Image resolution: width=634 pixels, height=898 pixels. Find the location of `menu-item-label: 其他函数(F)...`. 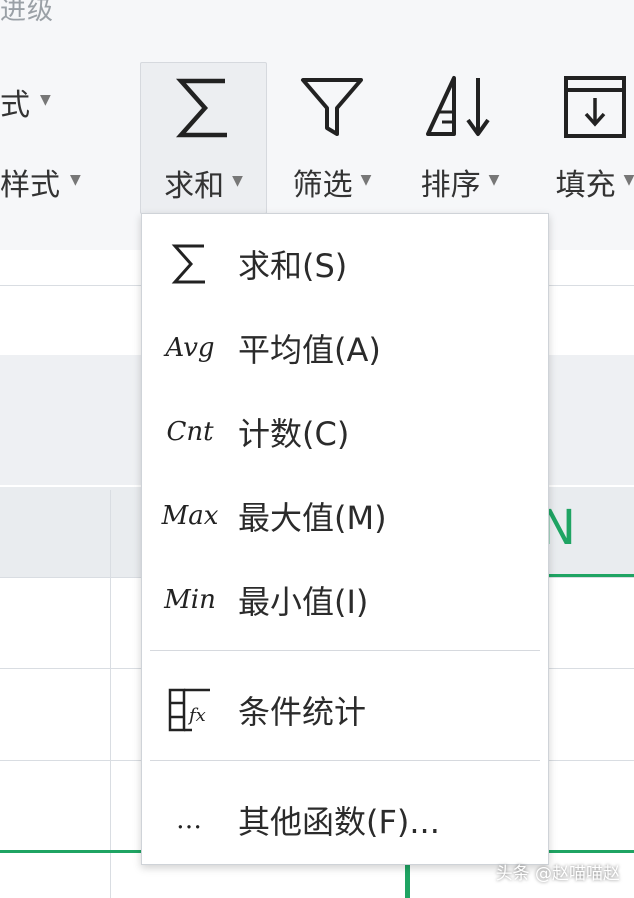

menu-item-label: 其他函数(F)... is located at coordinates (339, 822).